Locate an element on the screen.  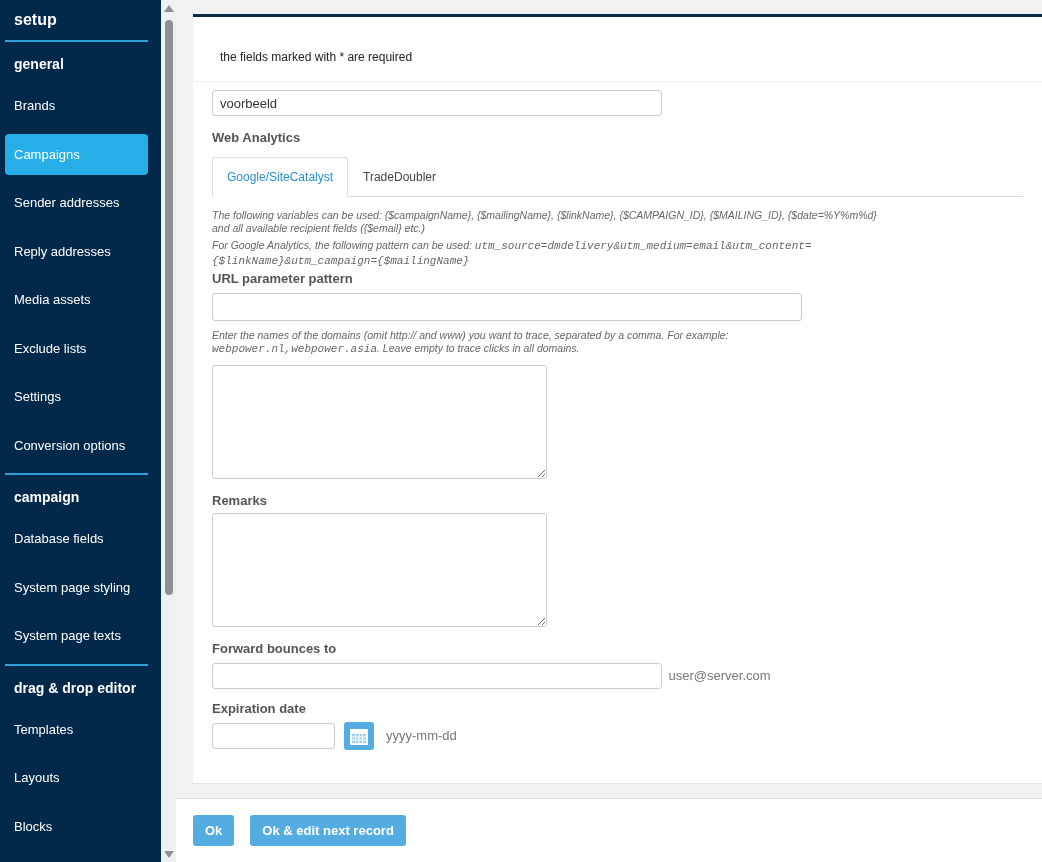
calendar-icon is located at coordinates (359, 736).